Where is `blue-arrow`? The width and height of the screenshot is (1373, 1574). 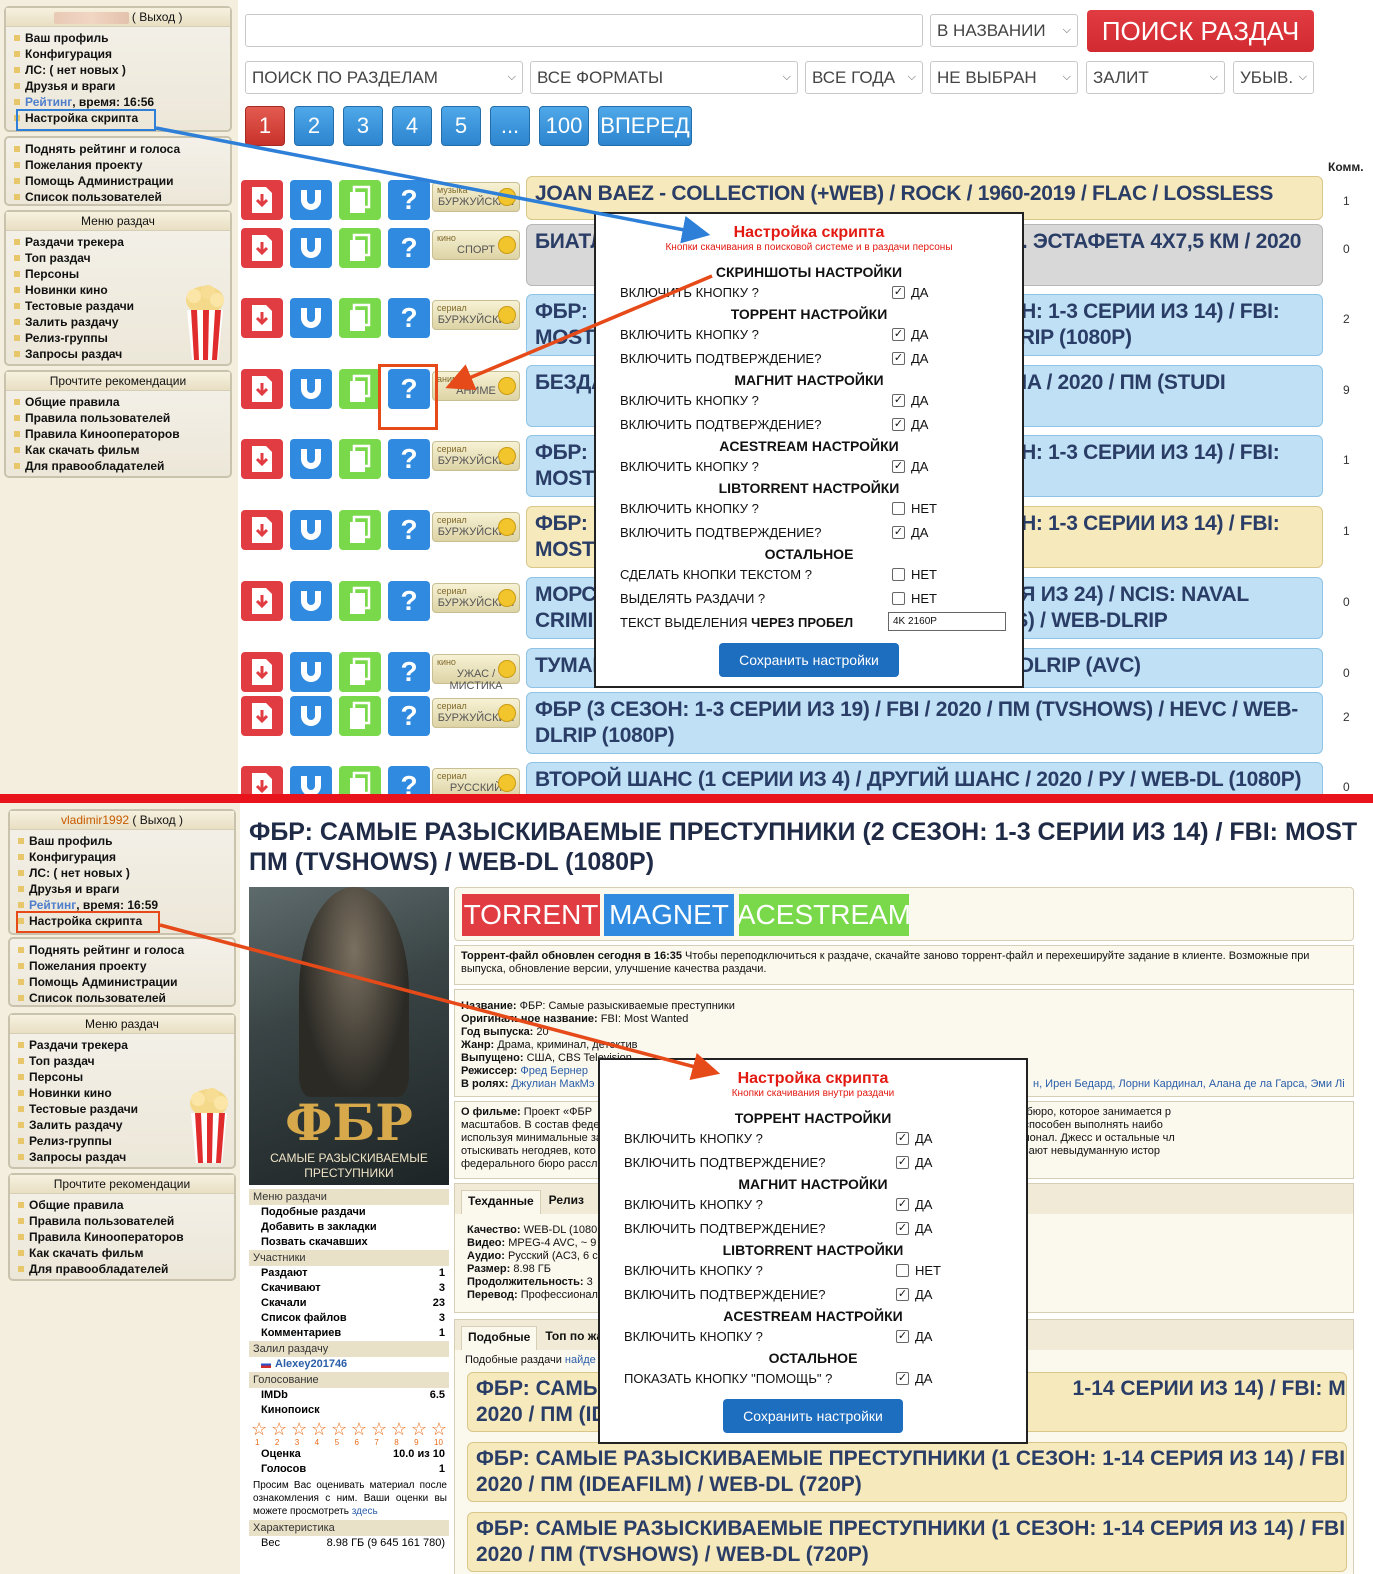 blue-arrow is located at coordinates (433, 185).